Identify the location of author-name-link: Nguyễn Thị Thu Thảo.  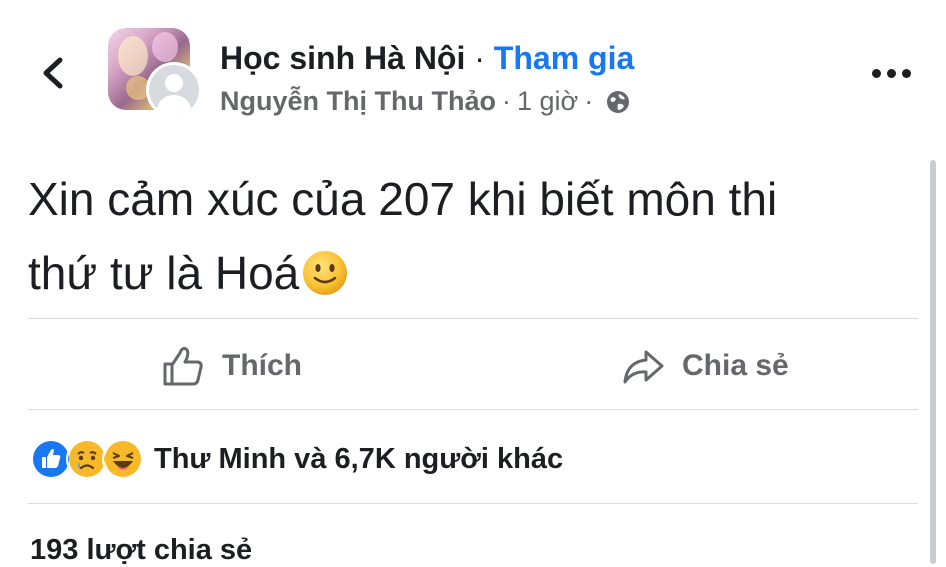
(358, 101).